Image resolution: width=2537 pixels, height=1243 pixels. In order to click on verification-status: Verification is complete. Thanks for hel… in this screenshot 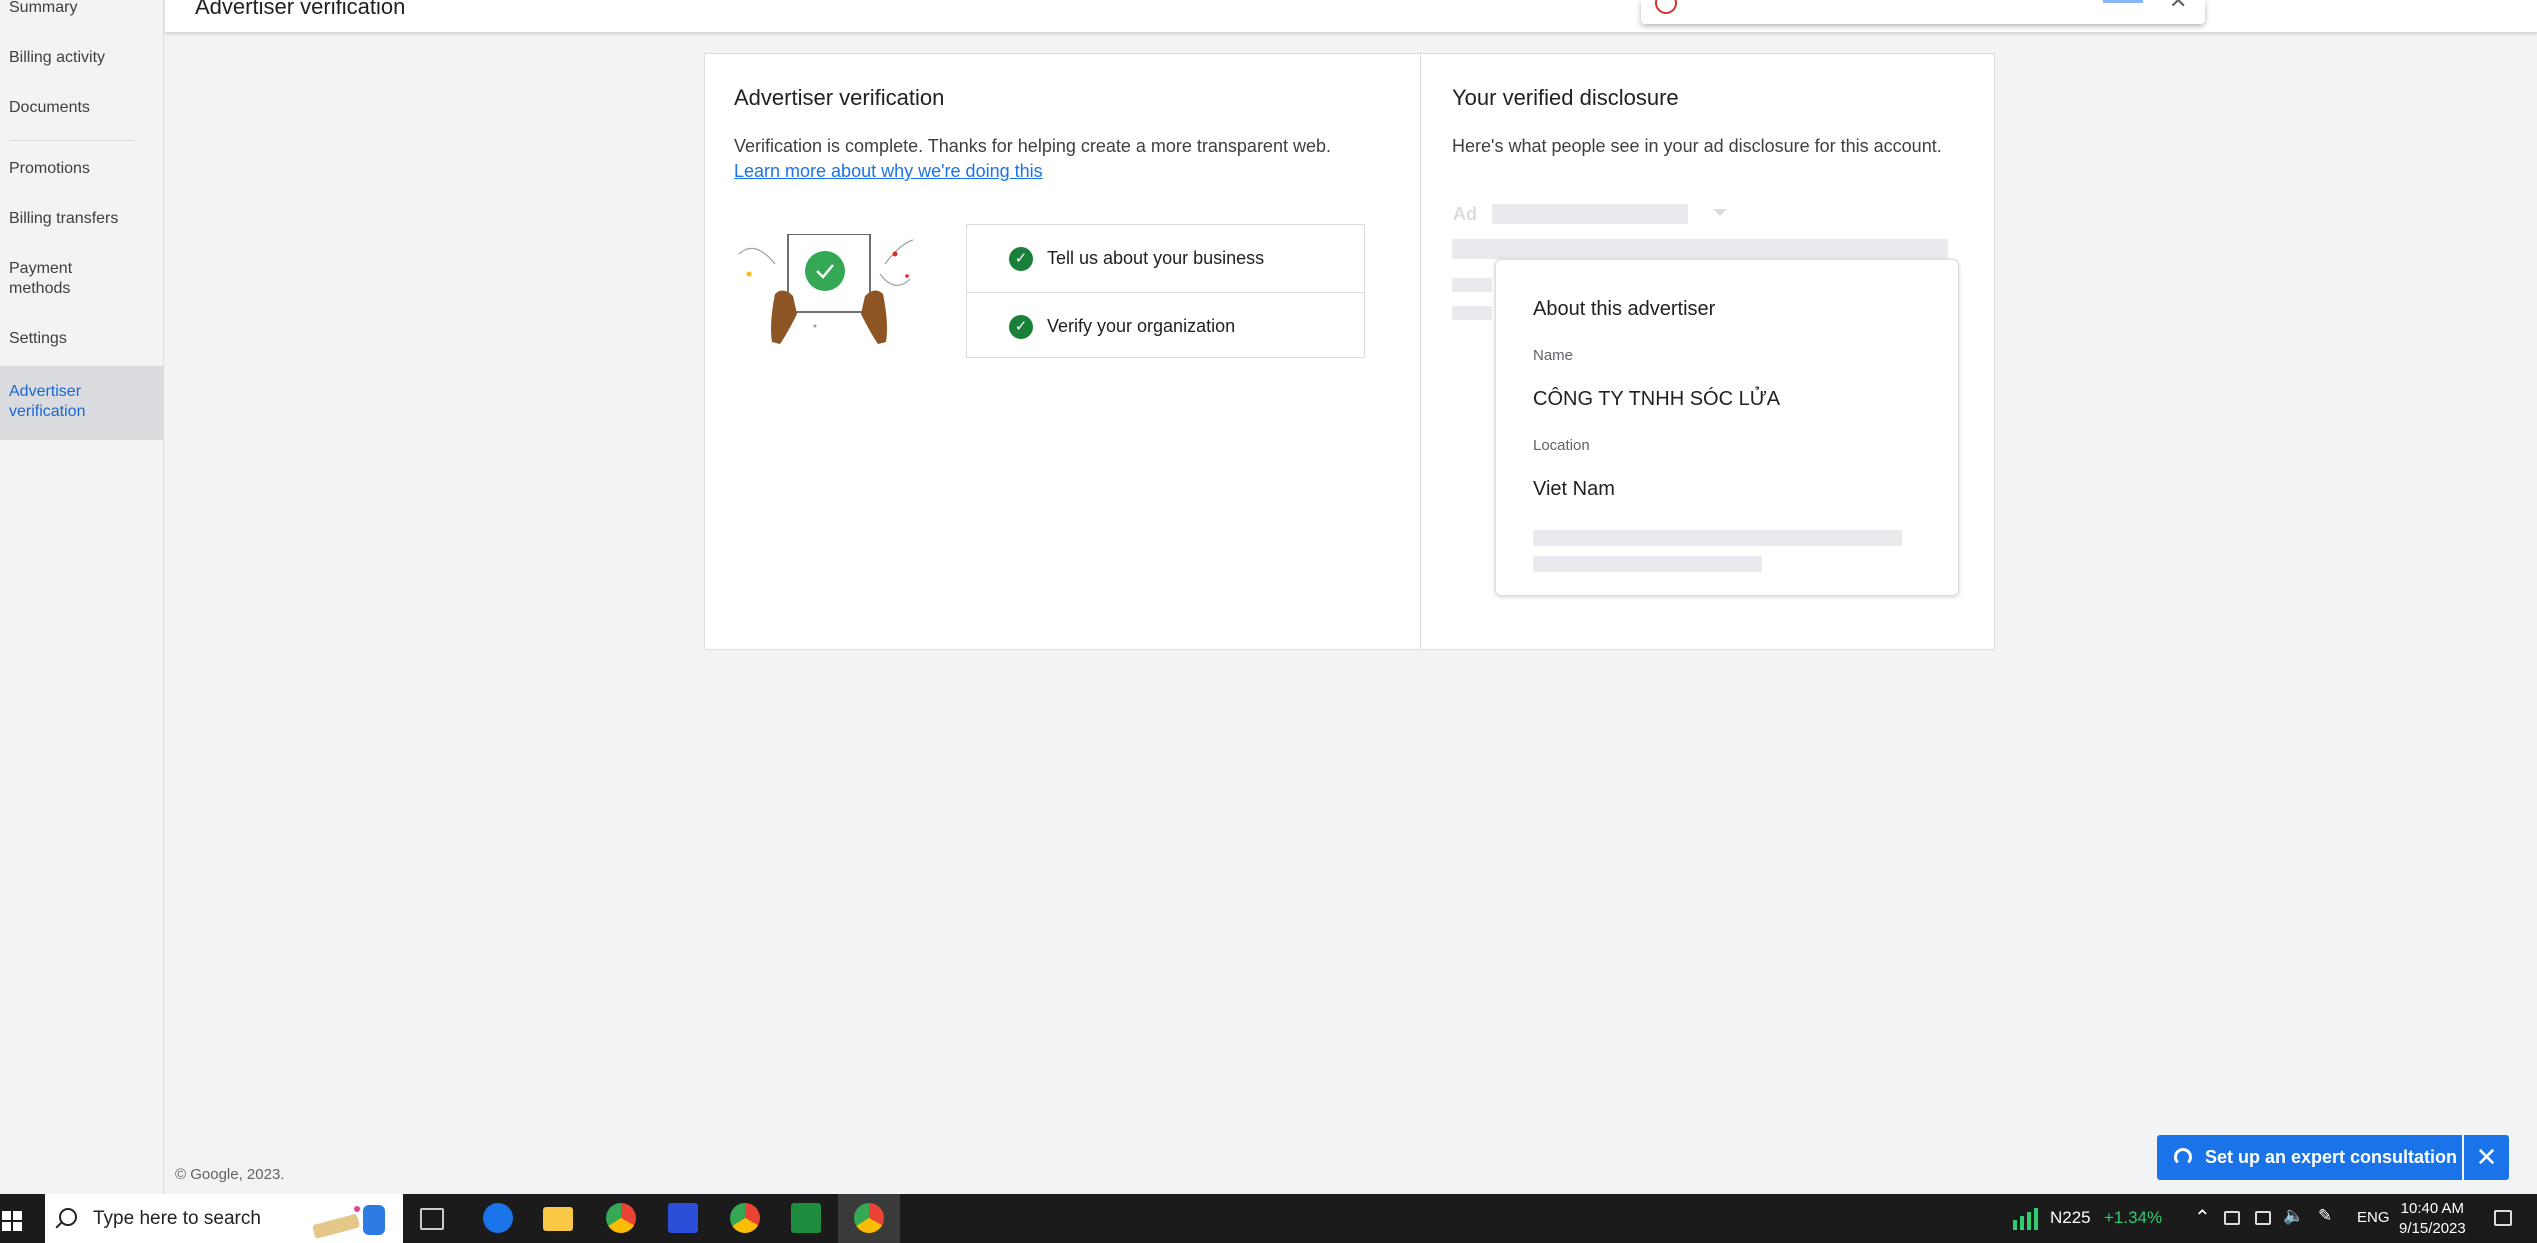, I will do `click(1064, 159)`.